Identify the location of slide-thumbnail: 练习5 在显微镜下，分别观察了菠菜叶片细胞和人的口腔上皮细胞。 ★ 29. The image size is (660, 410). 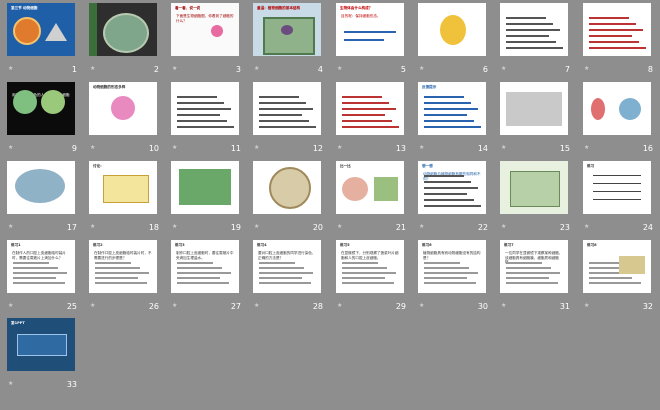
(370, 279).